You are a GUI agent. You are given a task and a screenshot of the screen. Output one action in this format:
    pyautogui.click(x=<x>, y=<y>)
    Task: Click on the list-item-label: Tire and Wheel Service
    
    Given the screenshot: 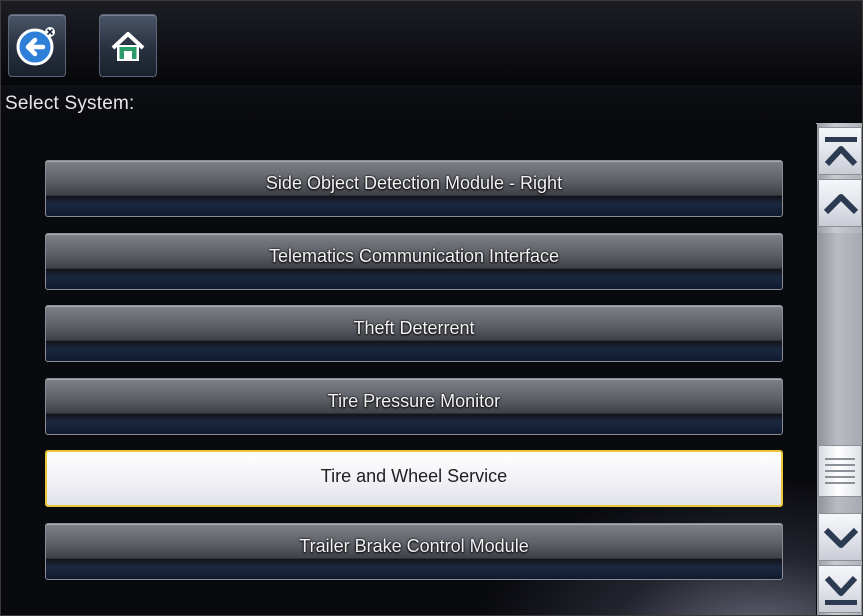 What is the action you would take?
    pyautogui.click(x=414, y=476)
    